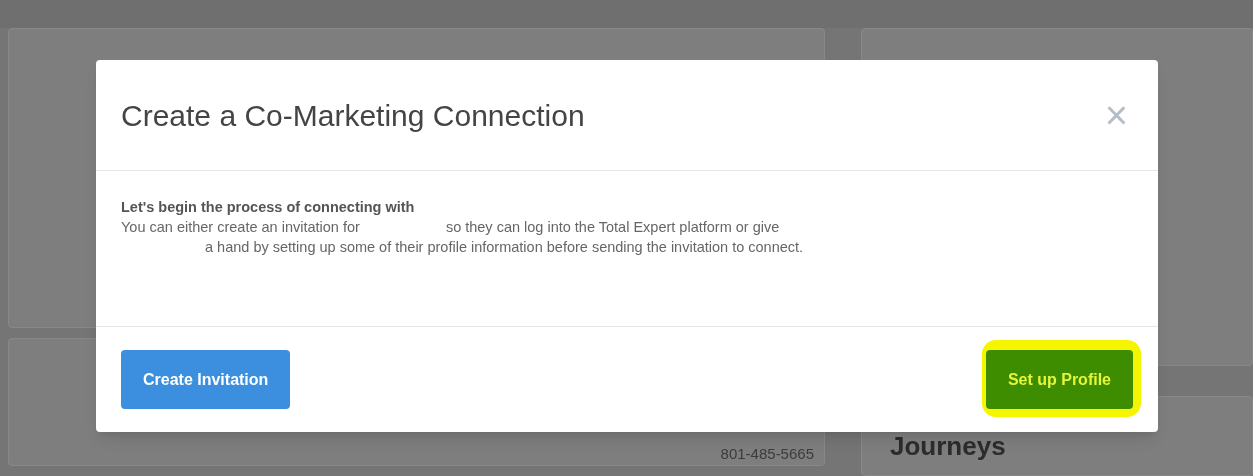 The width and height of the screenshot is (1253, 476). Describe the element at coordinates (240, 227) in the screenshot. I see `body-text: You can either create an invitation for` at that location.